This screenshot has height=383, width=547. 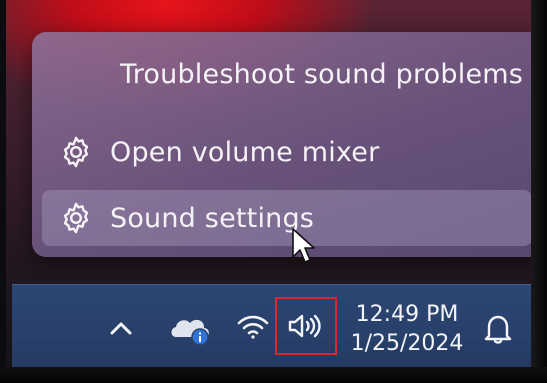 I want to click on menu-item-sound-settings: Sound settings, so click(x=287, y=218).